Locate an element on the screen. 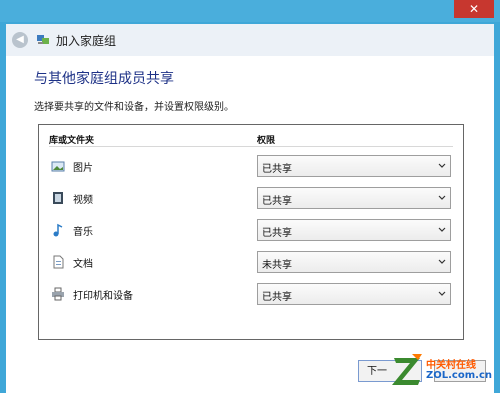  header-divider is located at coordinates (251, 146).